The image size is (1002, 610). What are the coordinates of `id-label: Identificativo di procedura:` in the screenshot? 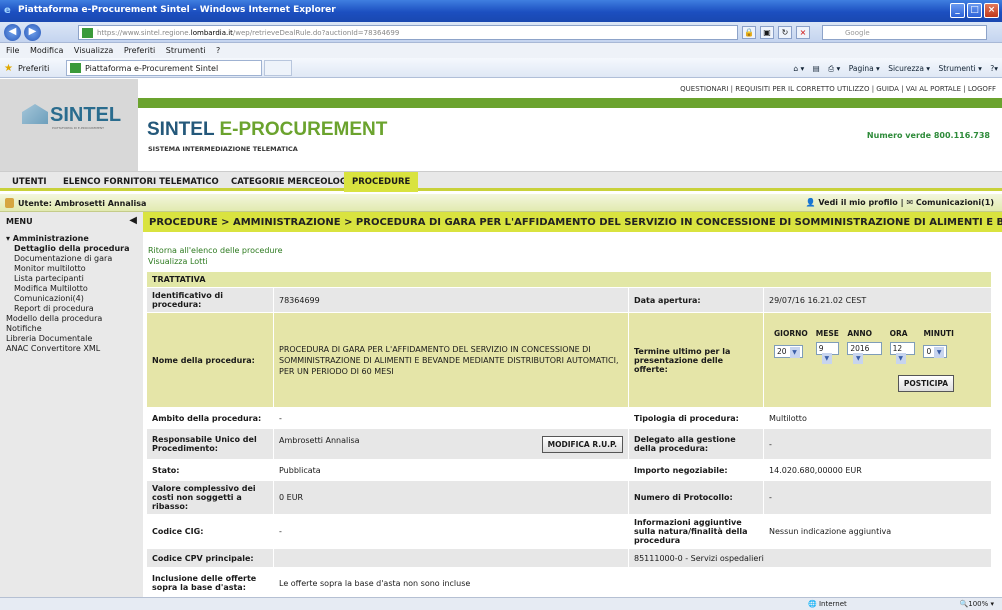 It's located at (210, 300).